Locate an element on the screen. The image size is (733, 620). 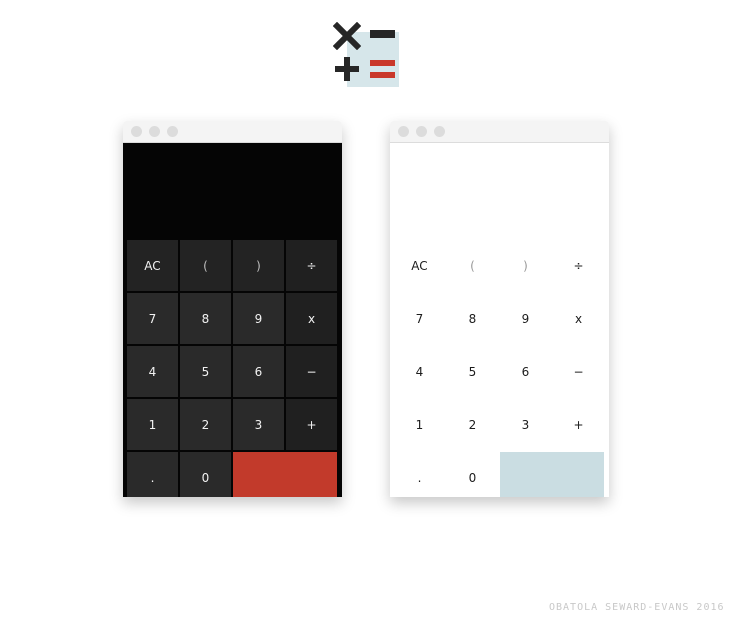
designer-credit: OBATOLA SEWARD-EVANS 2016 is located at coordinates (637, 607).